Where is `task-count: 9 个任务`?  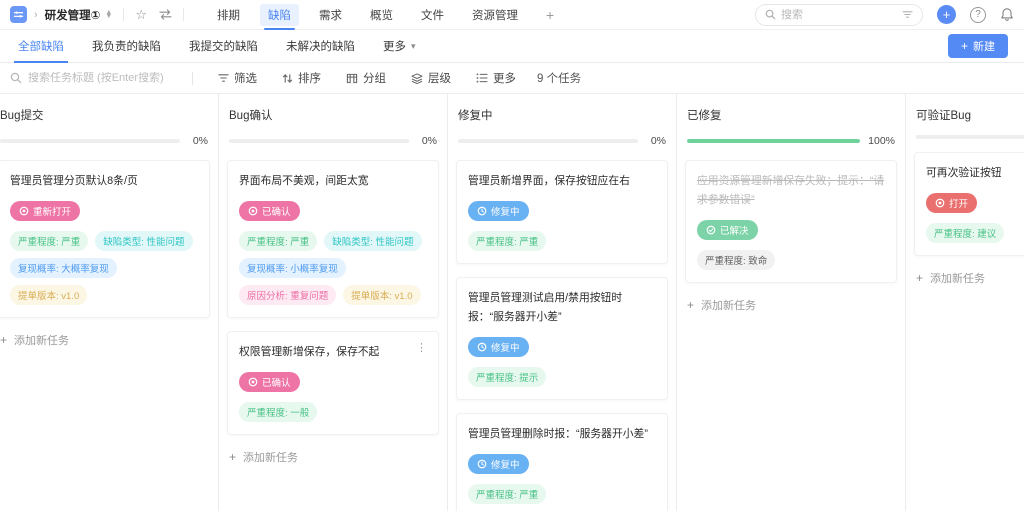 task-count: 9 个任务 is located at coordinates (559, 79).